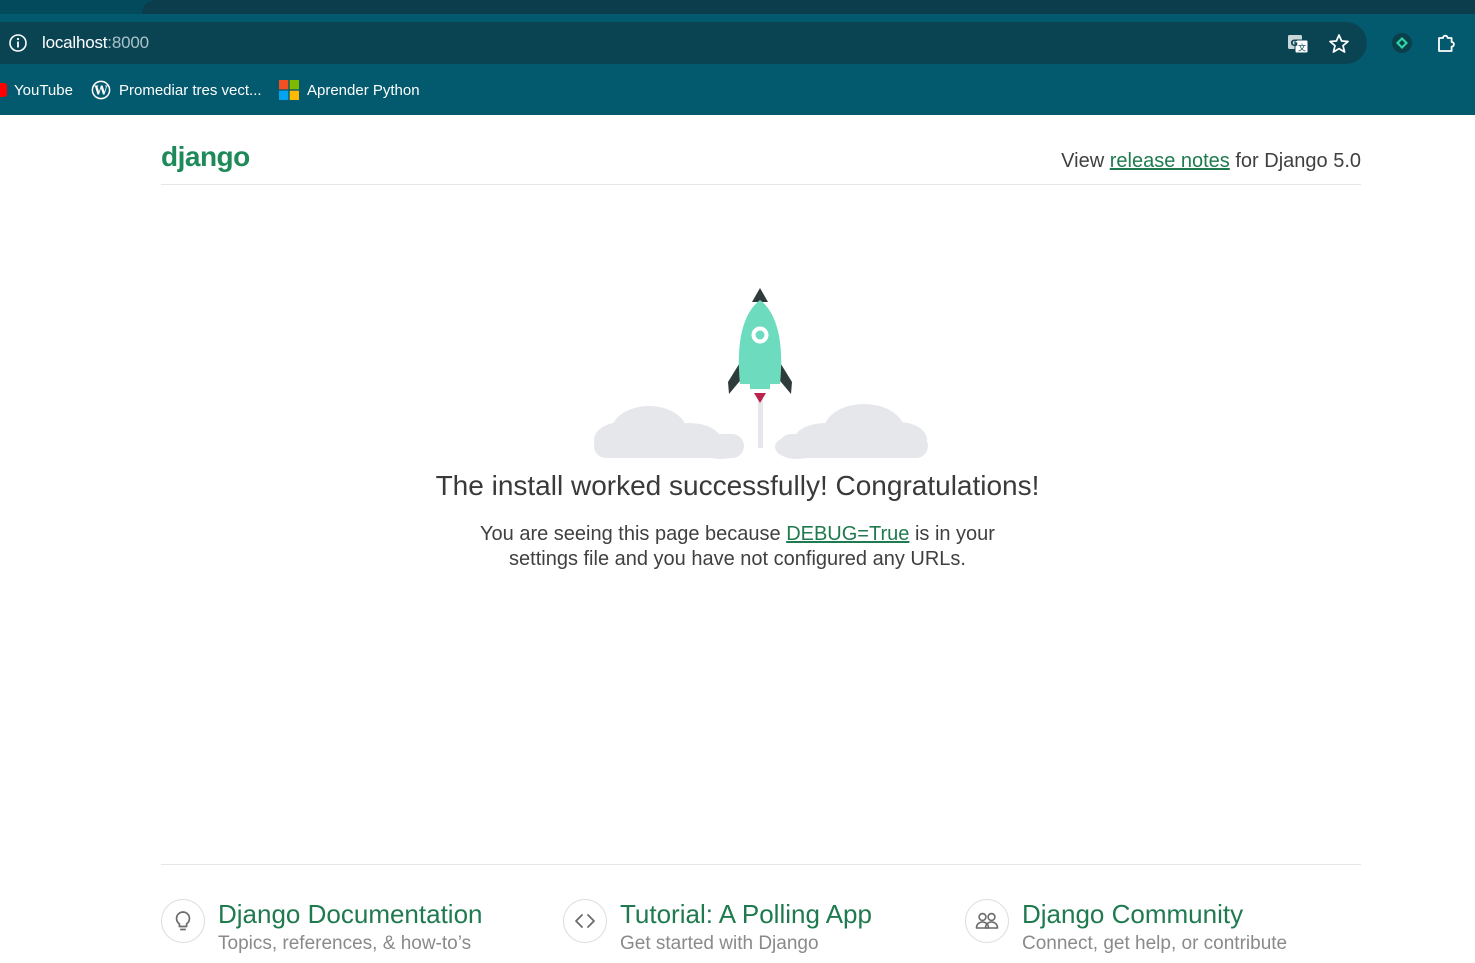 Image resolution: width=1475 pixels, height=963 pixels. What do you see at coordinates (1155, 943) in the screenshot?
I see `card-subtitle: Connect, get help, or contribute` at bounding box center [1155, 943].